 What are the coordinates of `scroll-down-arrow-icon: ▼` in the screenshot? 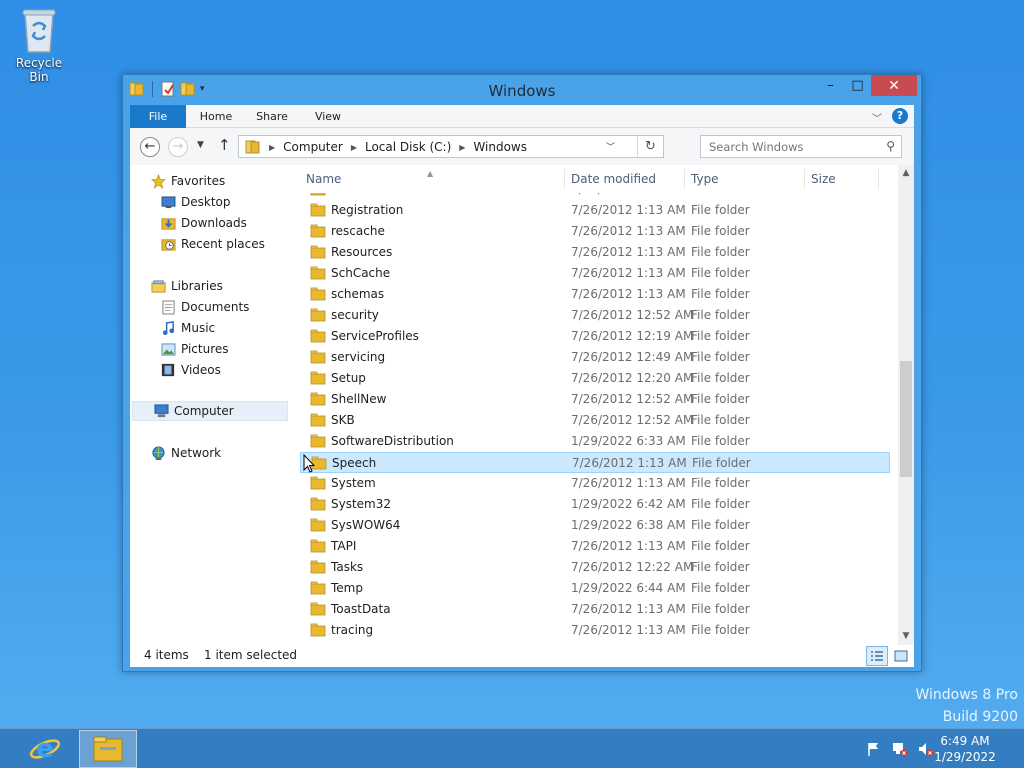 It's located at (906, 636).